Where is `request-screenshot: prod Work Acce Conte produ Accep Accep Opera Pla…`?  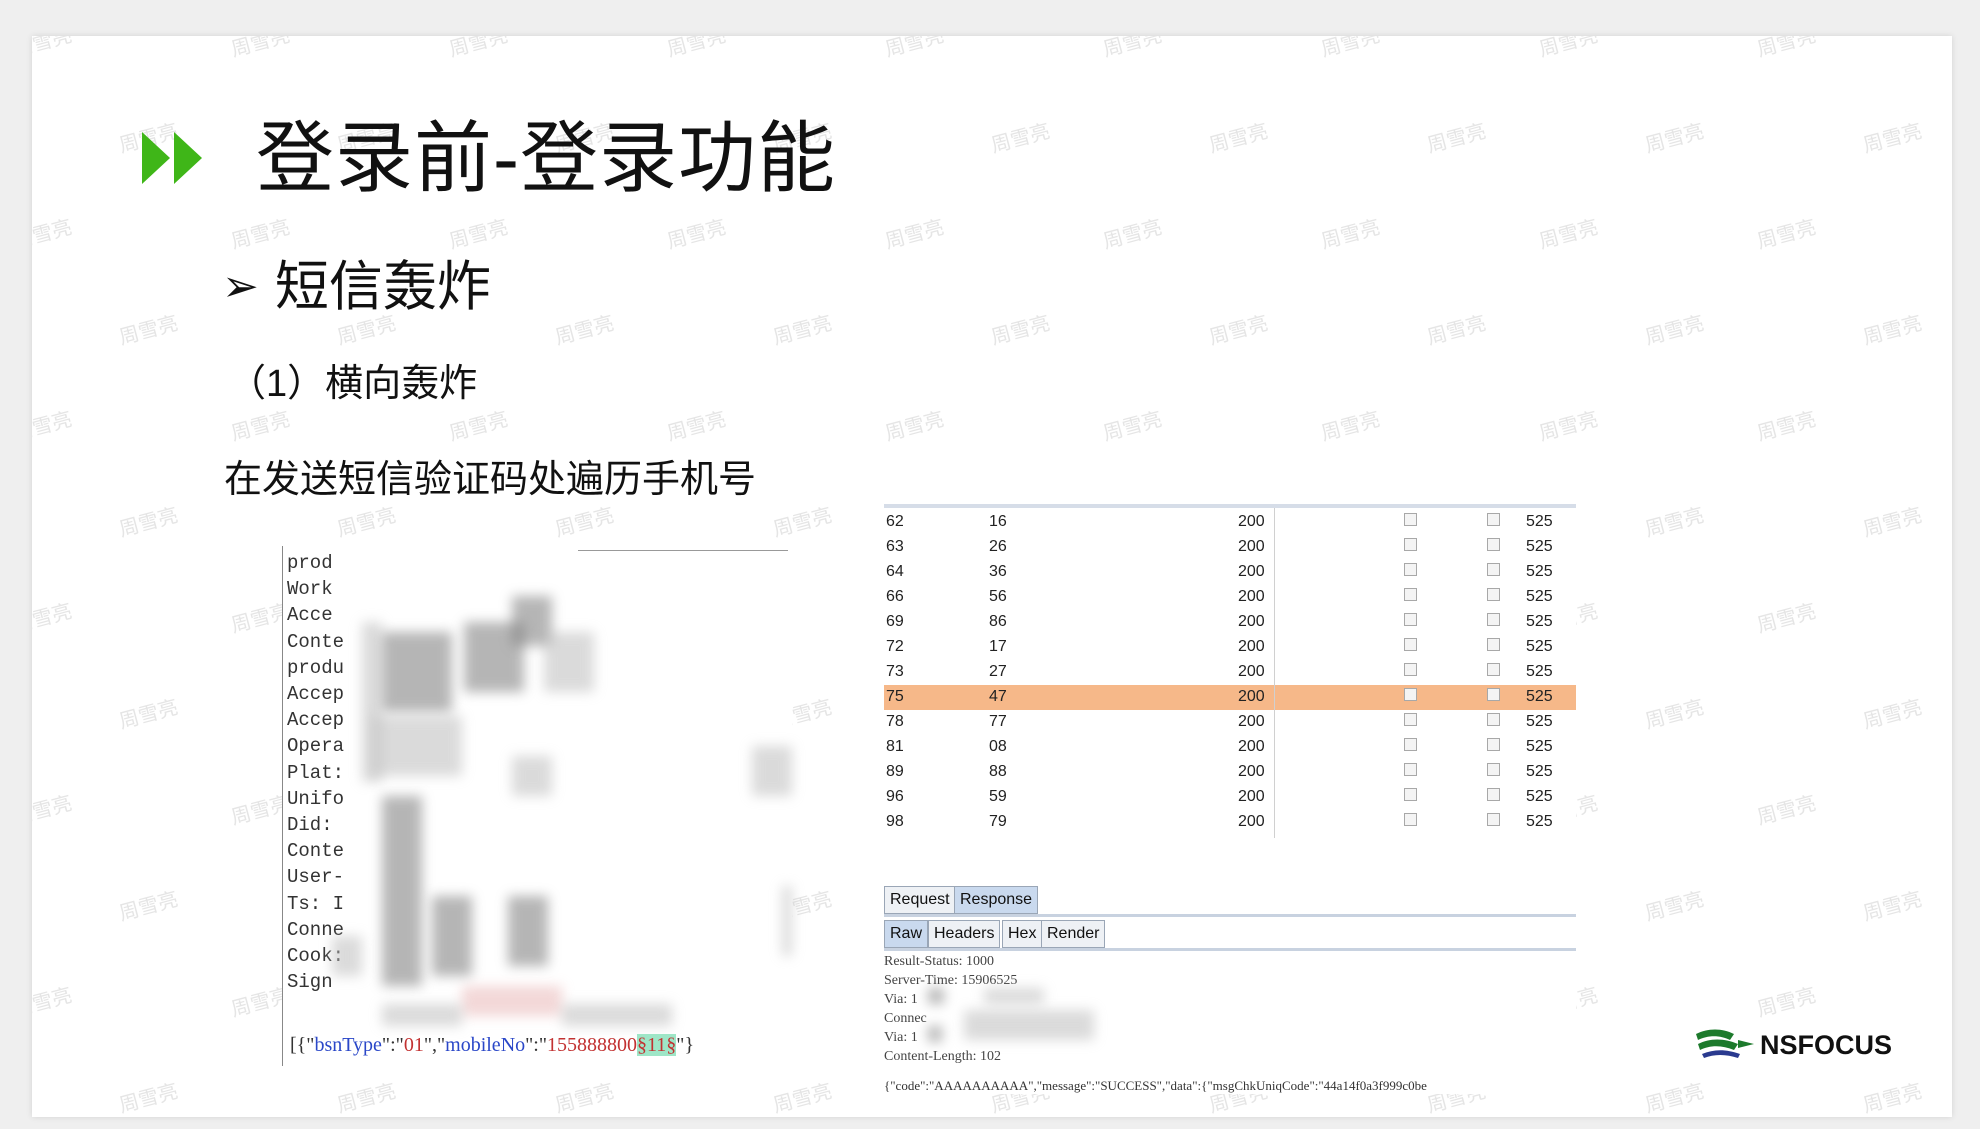 request-screenshot: prod Work Acce Conte produ Accep Accep Opera Pla… is located at coordinates (537, 806).